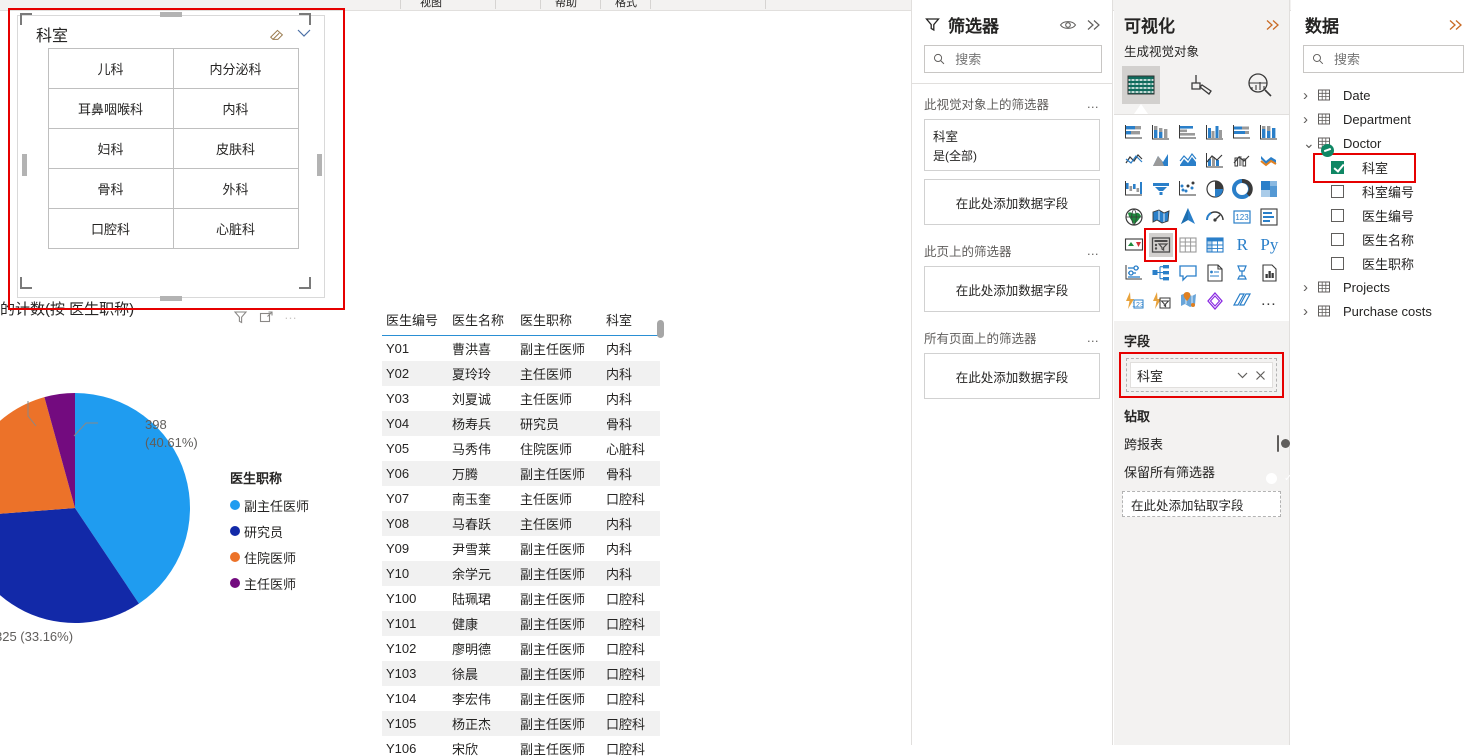  Describe the element at coordinates (1201, 85) in the screenshot. I see `format-visual-icon` at that location.